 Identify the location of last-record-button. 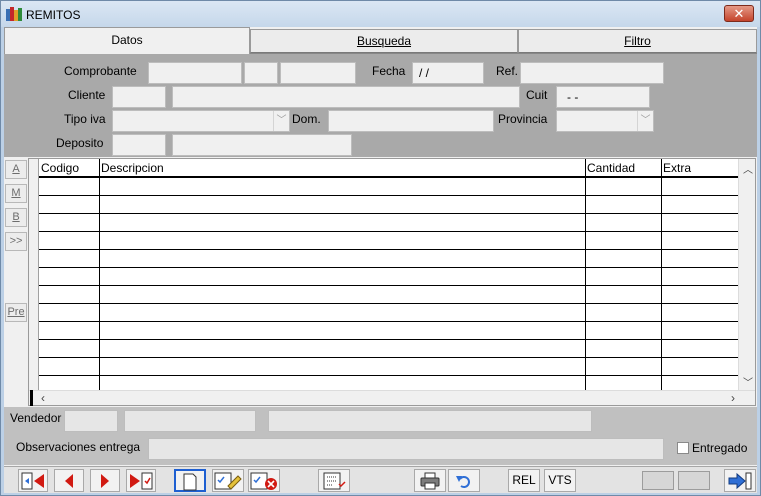
(141, 480).